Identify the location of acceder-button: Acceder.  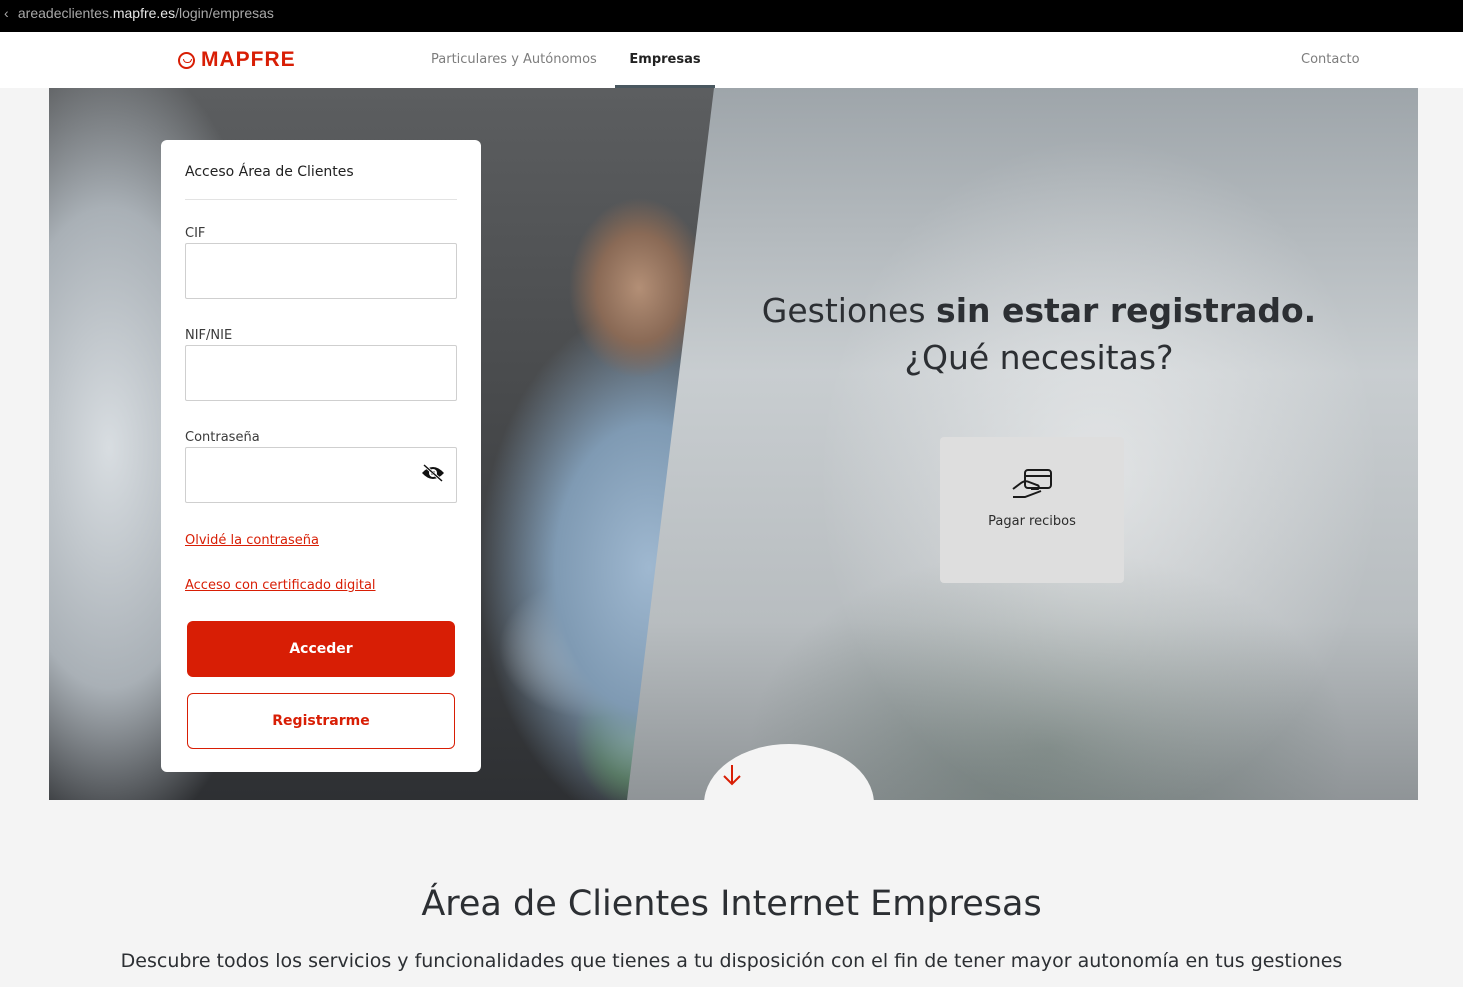
(321, 649).